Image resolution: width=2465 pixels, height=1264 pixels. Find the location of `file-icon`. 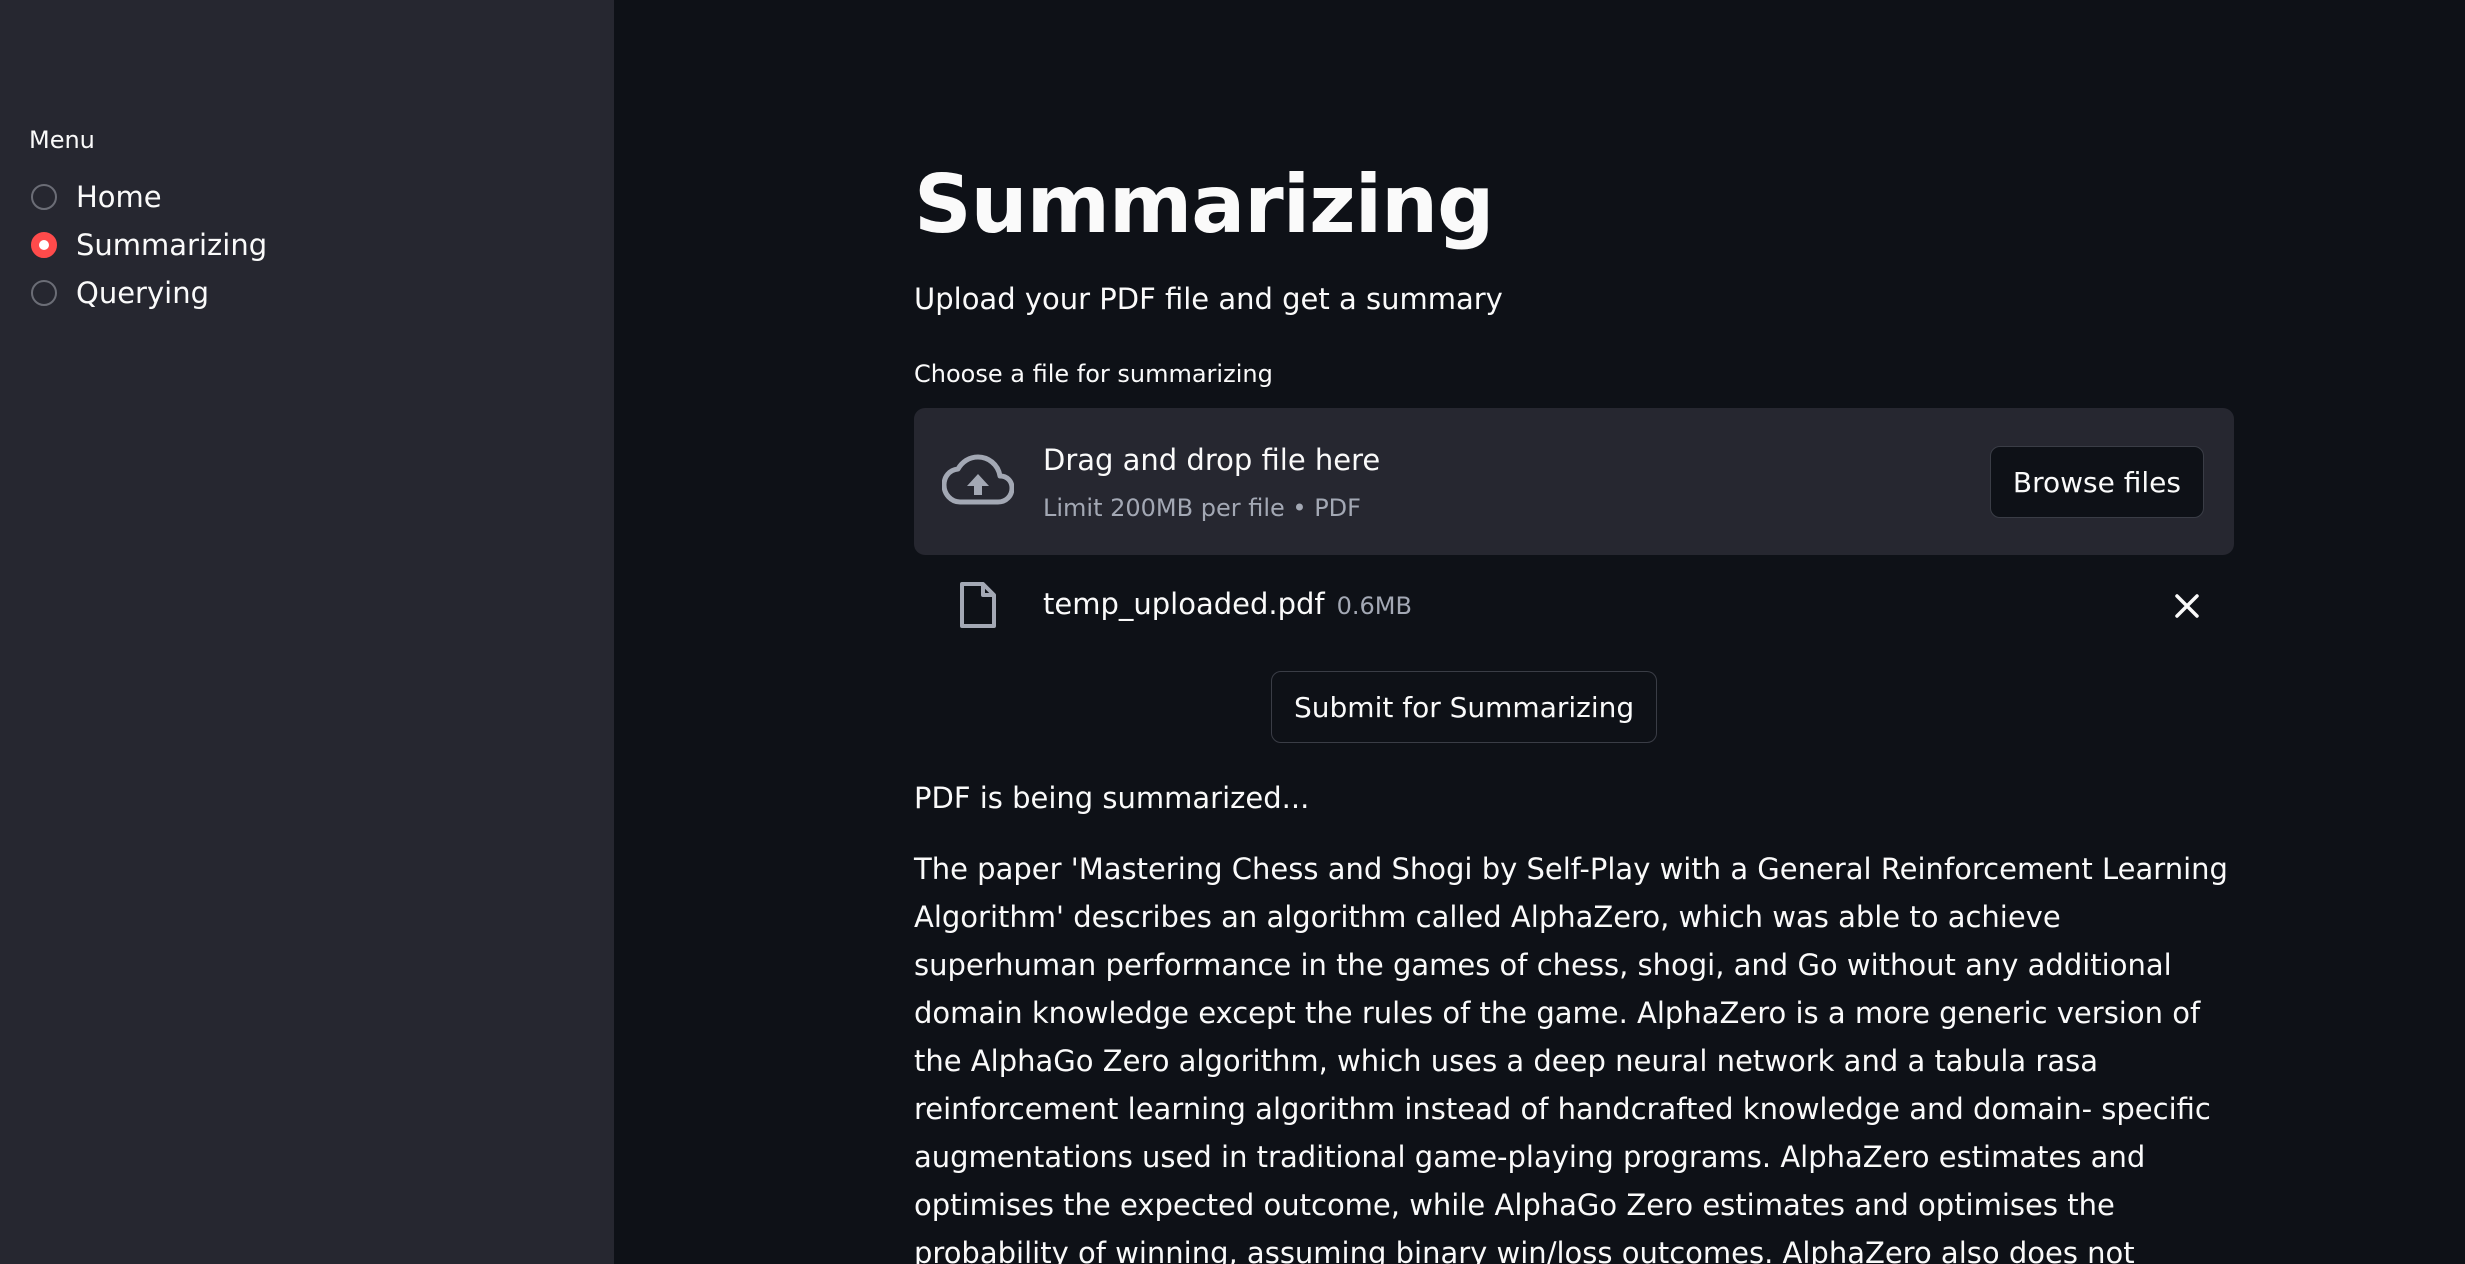

file-icon is located at coordinates (978, 605).